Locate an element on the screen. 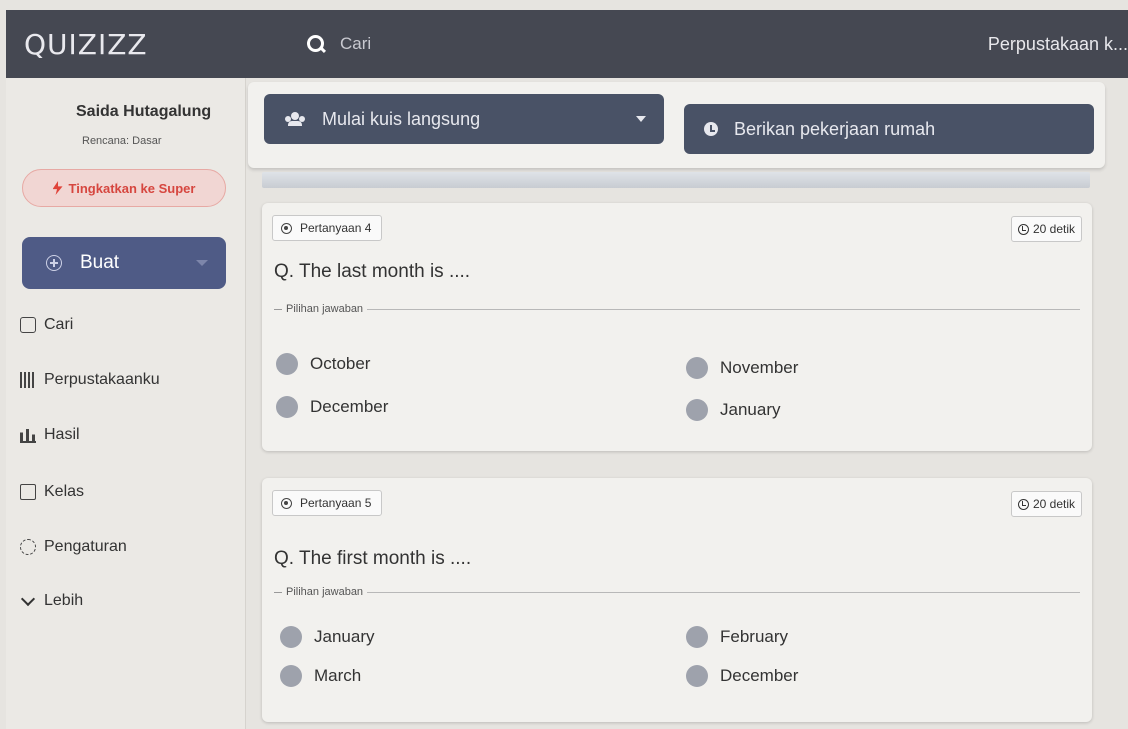 The height and width of the screenshot is (729, 1128). sidebar-item-label: Kelas is located at coordinates (64, 491).